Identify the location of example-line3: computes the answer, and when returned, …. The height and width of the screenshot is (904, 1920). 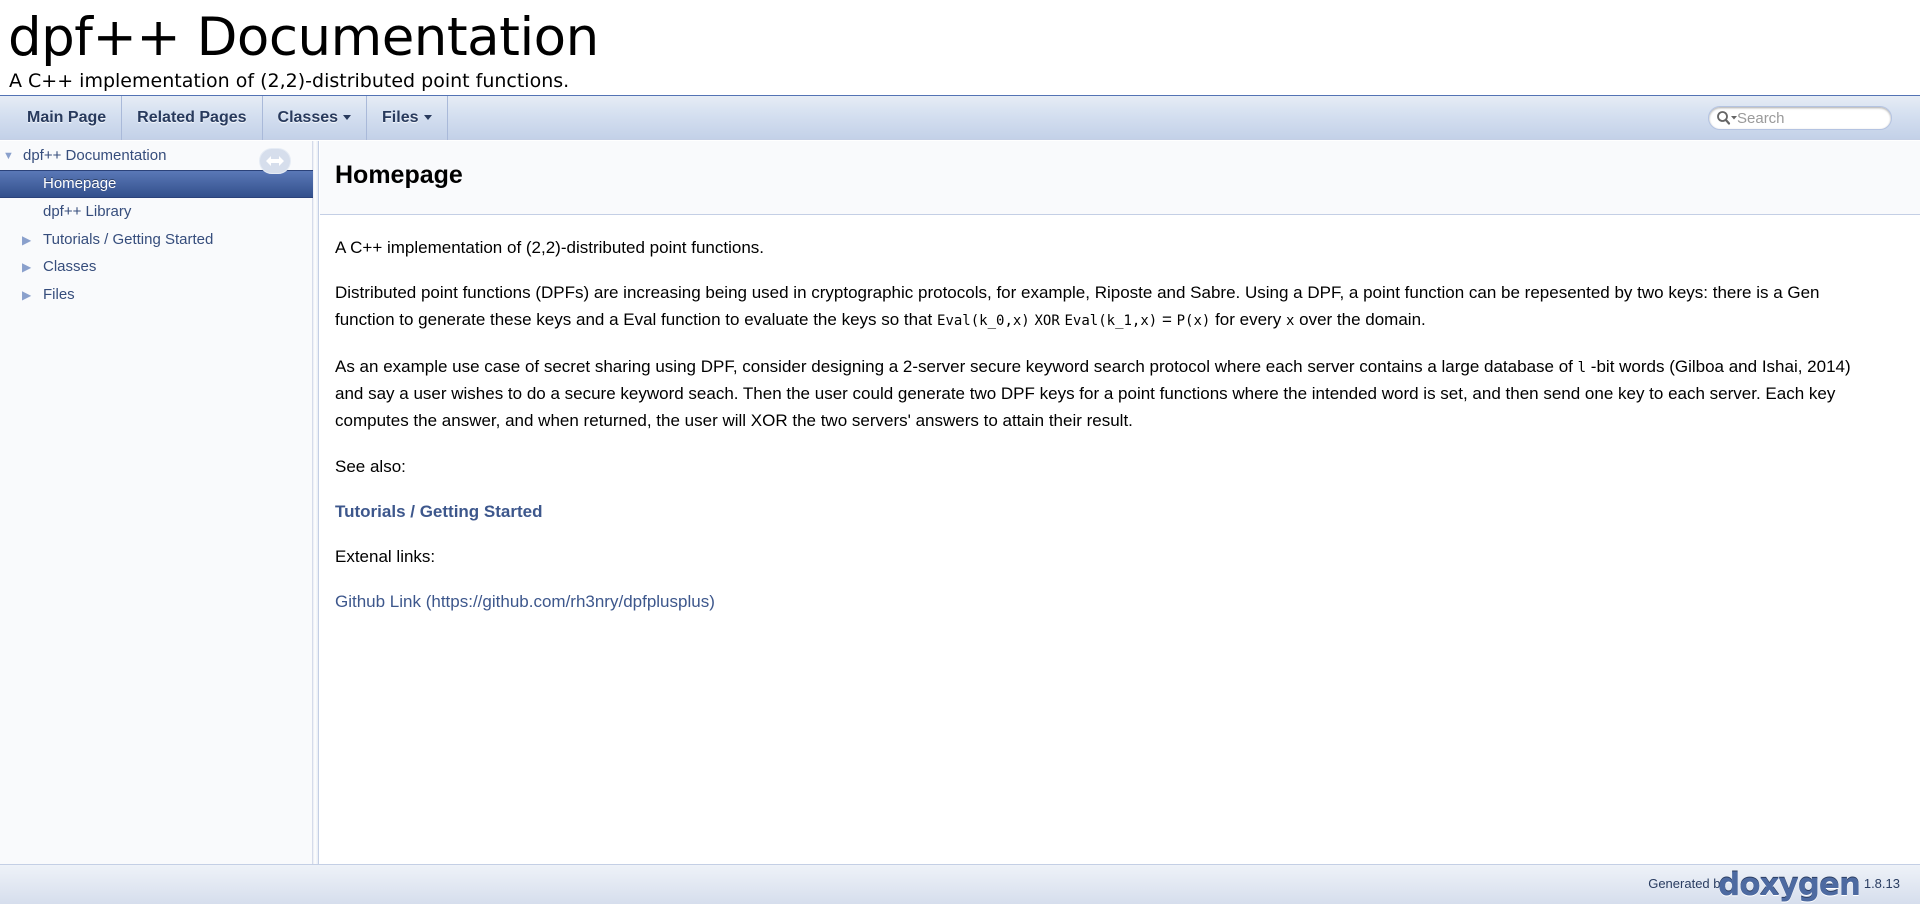
(734, 420).